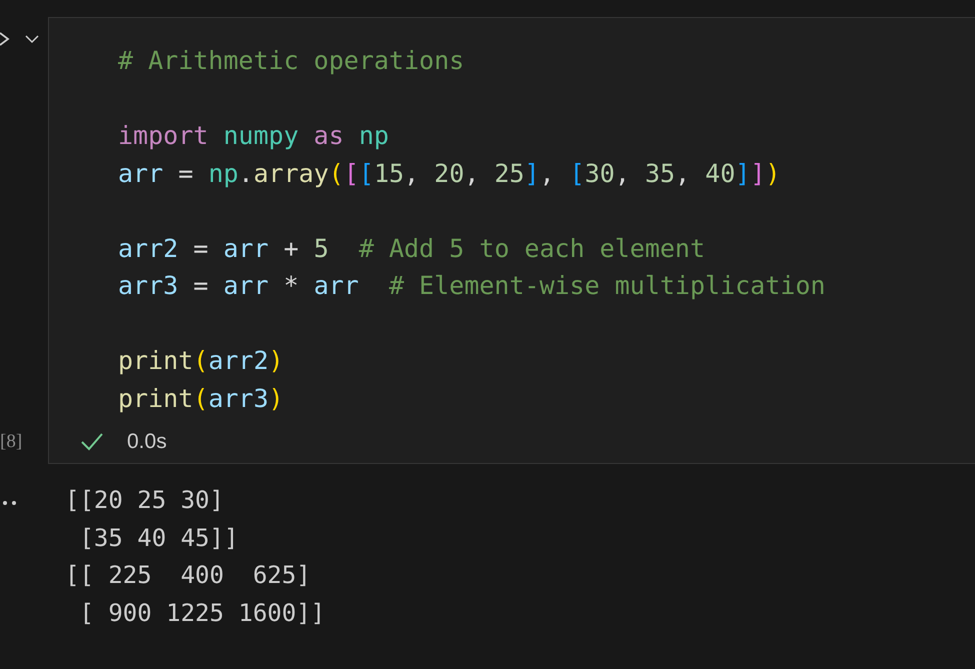 This screenshot has width=975, height=669. What do you see at coordinates (11, 442) in the screenshot?
I see `execution-count: [8]` at bounding box center [11, 442].